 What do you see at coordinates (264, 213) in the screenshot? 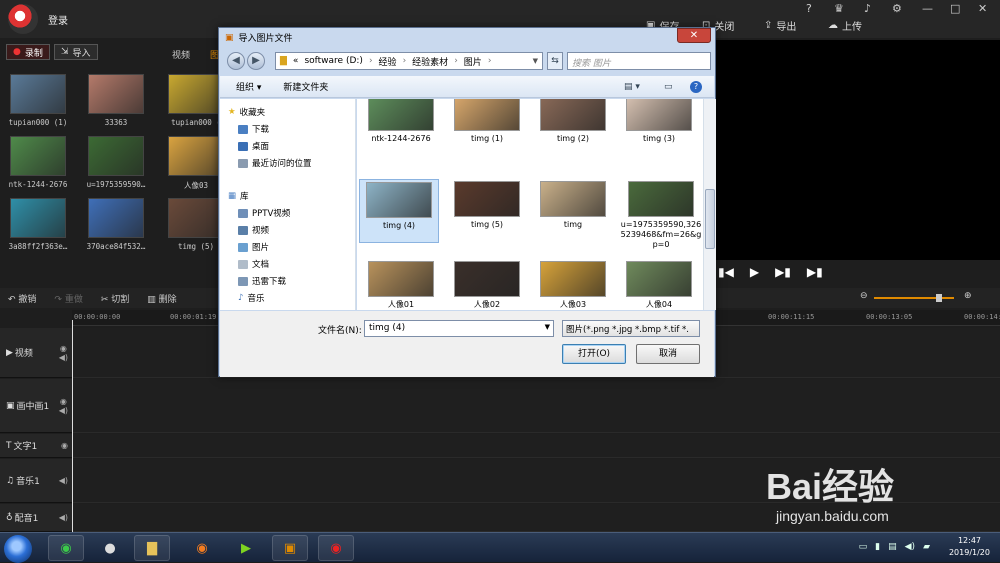
I see `nav-pptv: PPTV视频` at bounding box center [264, 213].